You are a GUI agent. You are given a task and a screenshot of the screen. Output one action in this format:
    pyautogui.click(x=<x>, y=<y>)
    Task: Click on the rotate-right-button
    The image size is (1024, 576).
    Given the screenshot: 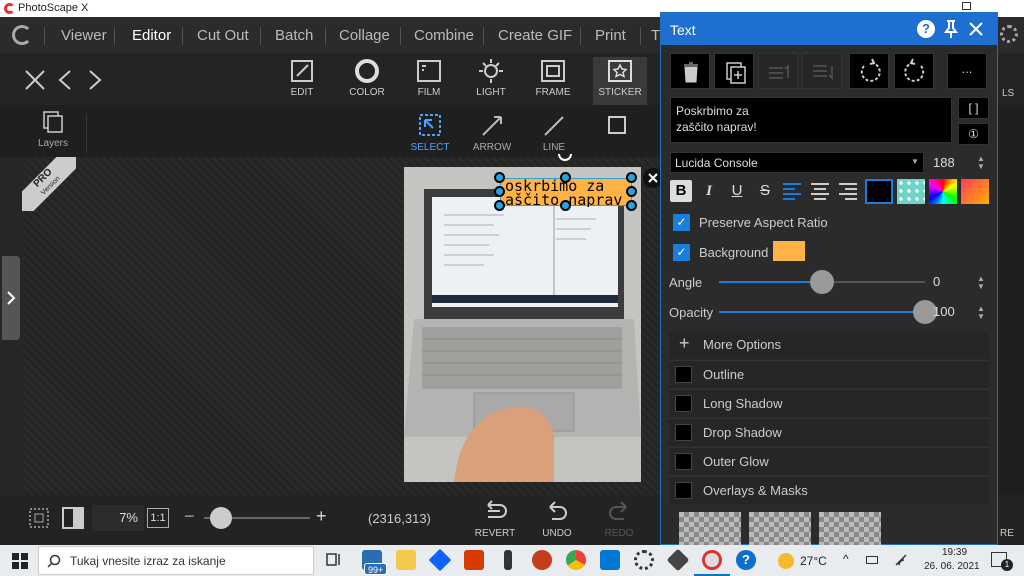 What is the action you would take?
    pyautogui.click(x=914, y=71)
    